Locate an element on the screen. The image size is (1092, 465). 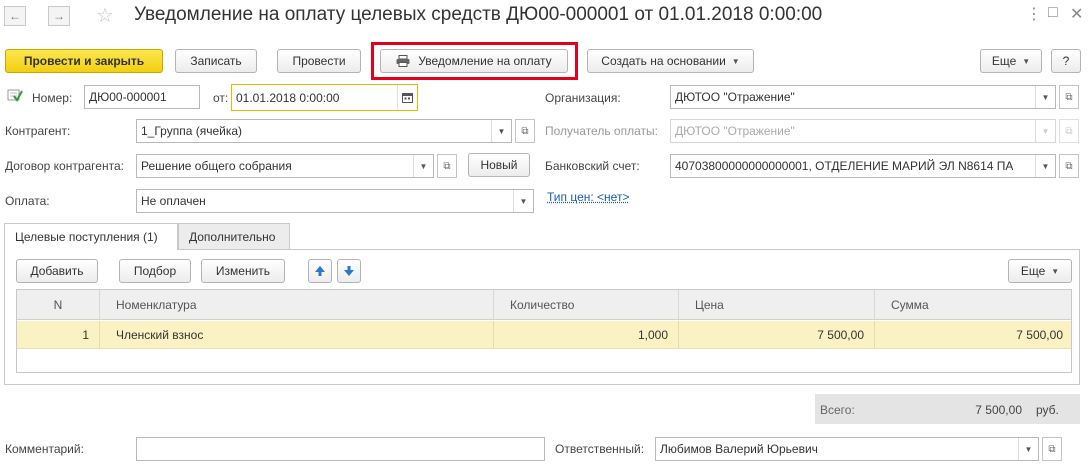
new-contract-button: Новый is located at coordinates (499, 165).